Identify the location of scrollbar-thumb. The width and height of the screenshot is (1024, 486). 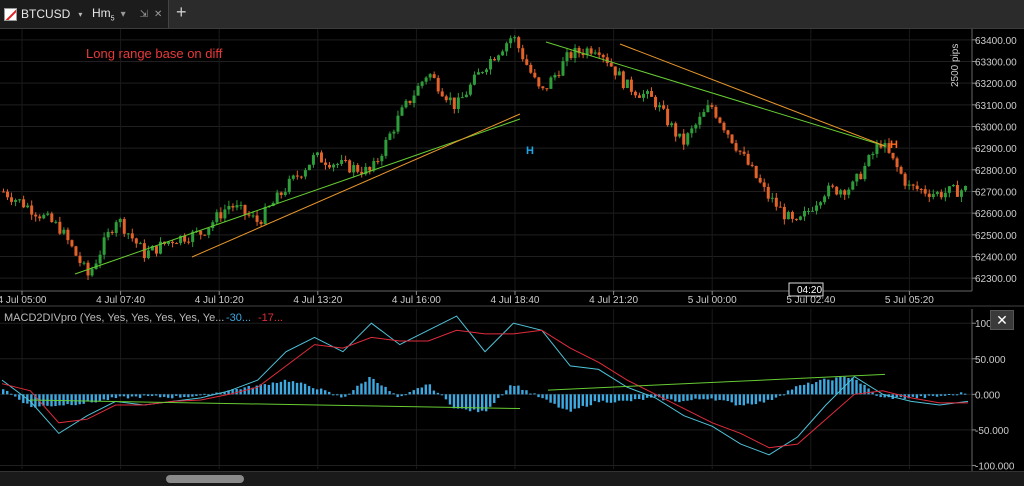
(205, 479).